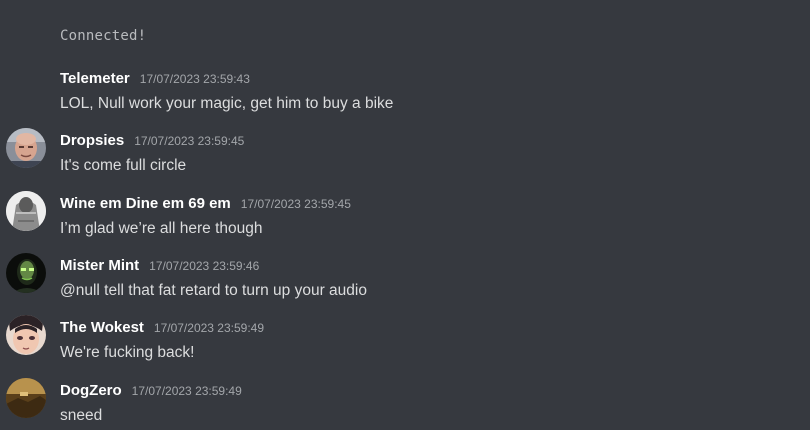 This screenshot has height=430, width=810. I want to click on message-timestamp: 17/07/2023 23:59:43, so click(194, 79).